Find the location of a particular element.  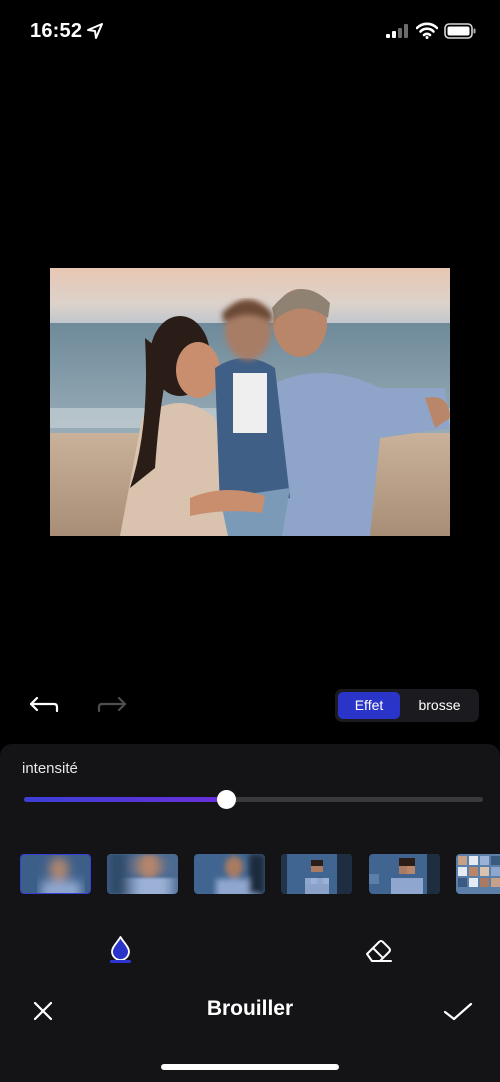

active-mode-indicator is located at coordinates (120, 961).